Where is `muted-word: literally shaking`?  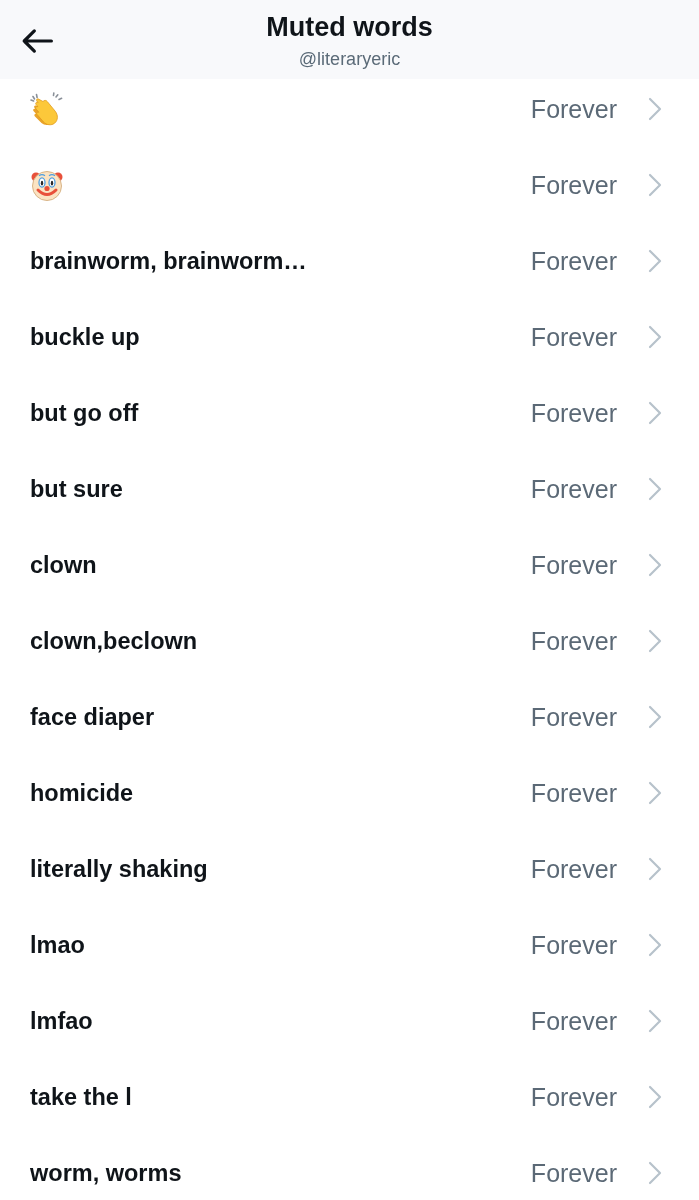
muted-word: literally shaking is located at coordinates (119, 869).